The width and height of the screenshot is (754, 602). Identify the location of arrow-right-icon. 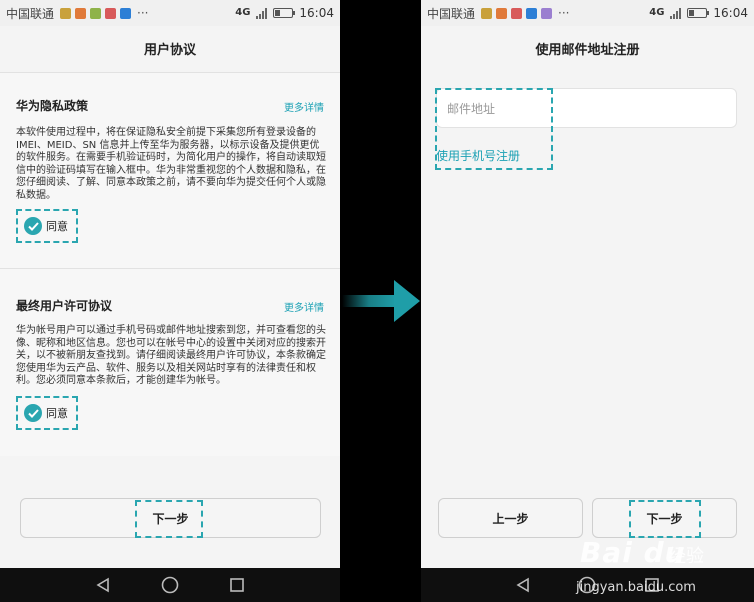
(381, 301).